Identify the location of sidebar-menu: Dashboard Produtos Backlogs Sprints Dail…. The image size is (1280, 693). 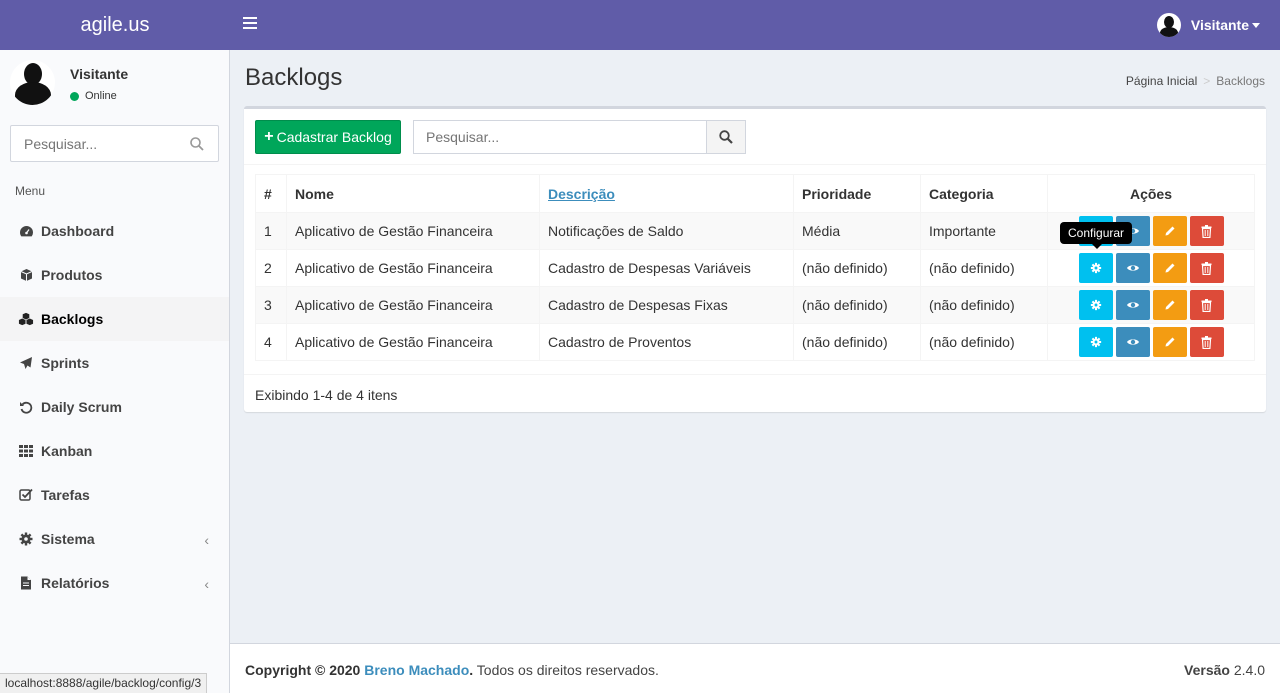
(114, 407).